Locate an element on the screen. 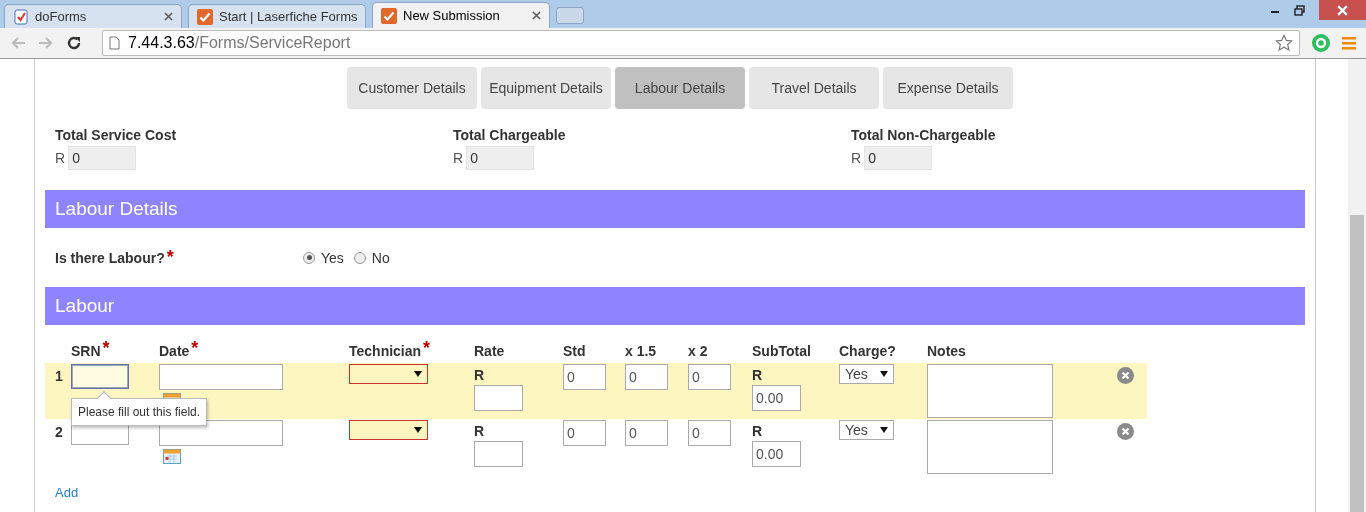 The height and width of the screenshot is (512, 1366). star-icon is located at coordinates (1284, 43).